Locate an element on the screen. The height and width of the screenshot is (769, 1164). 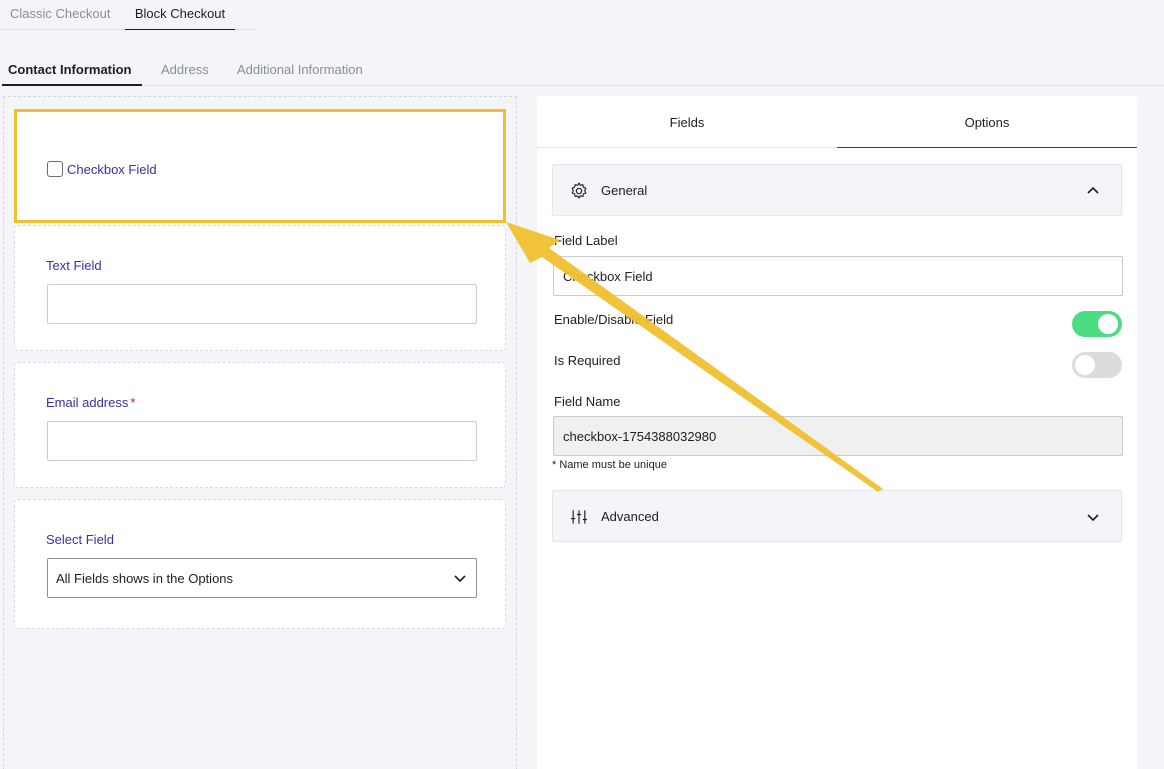
panel-tabs: Fields Options is located at coordinates (837, 122).